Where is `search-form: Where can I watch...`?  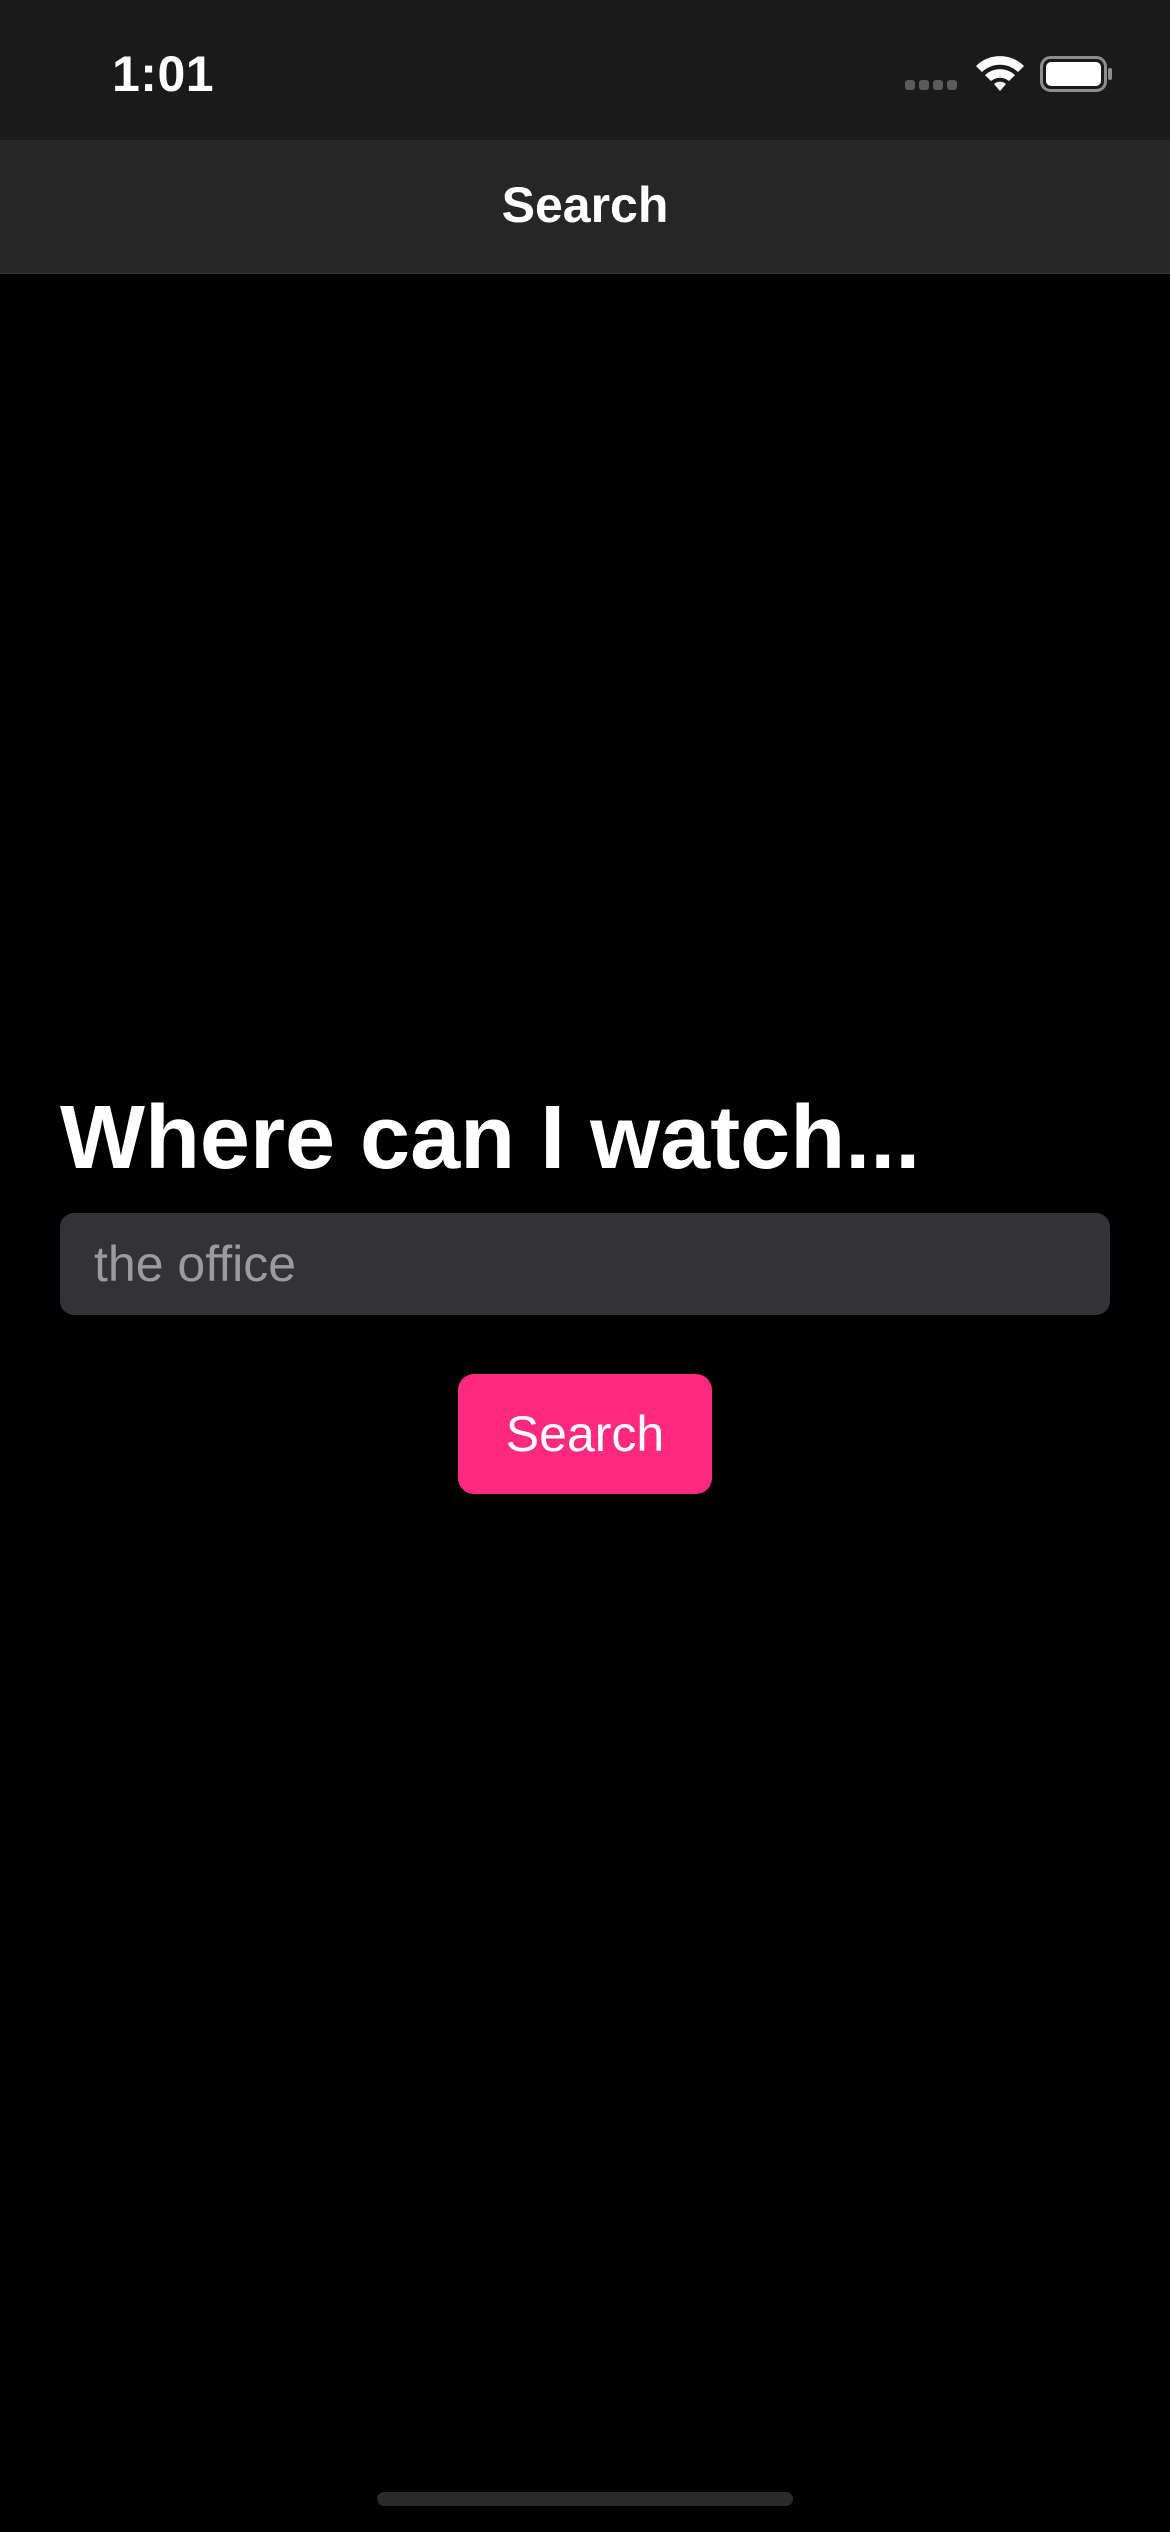
search-form: Where can I watch... is located at coordinates (585, 1200).